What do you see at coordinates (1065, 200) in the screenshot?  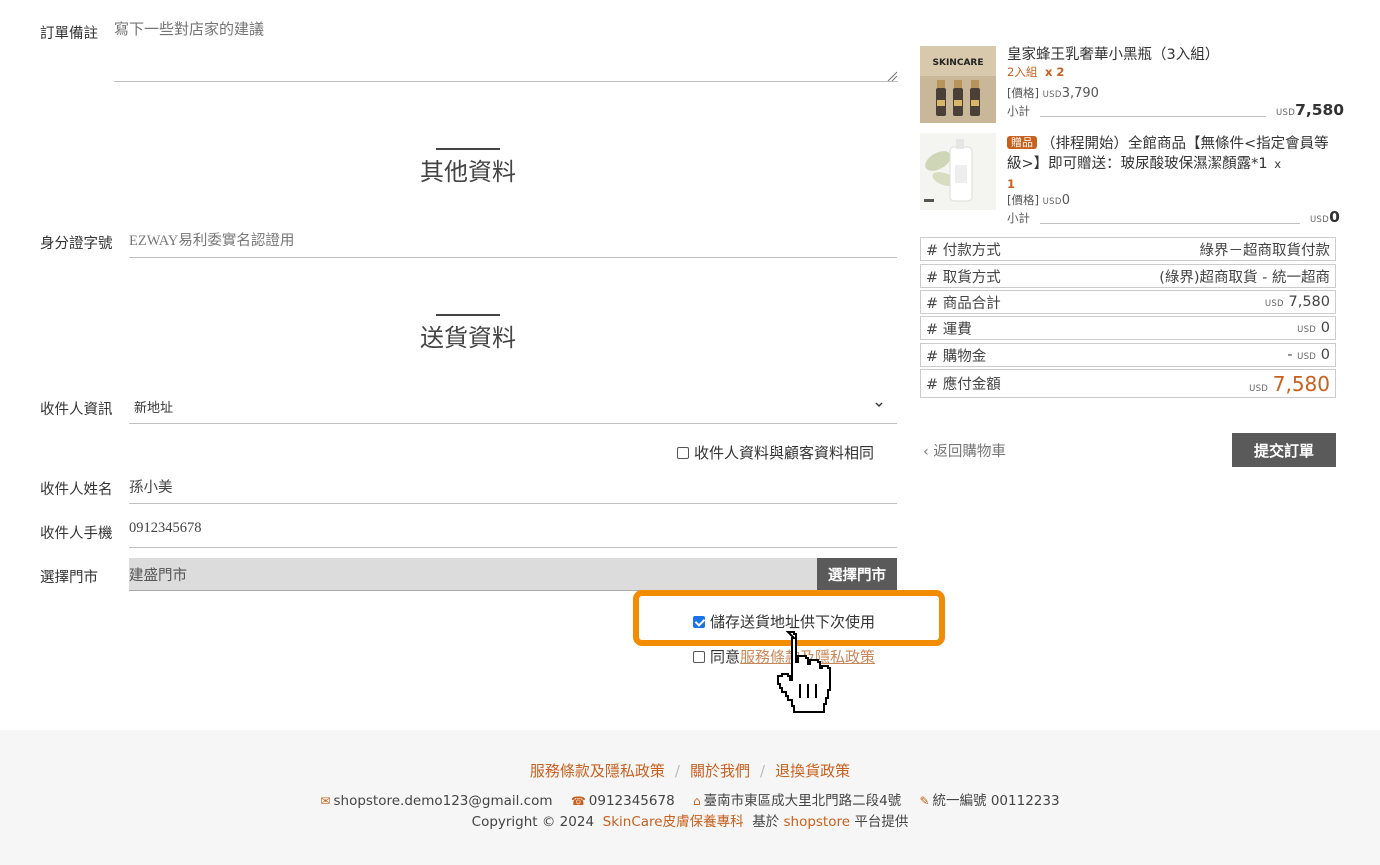 I see `price-value: 0` at bounding box center [1065, 200].